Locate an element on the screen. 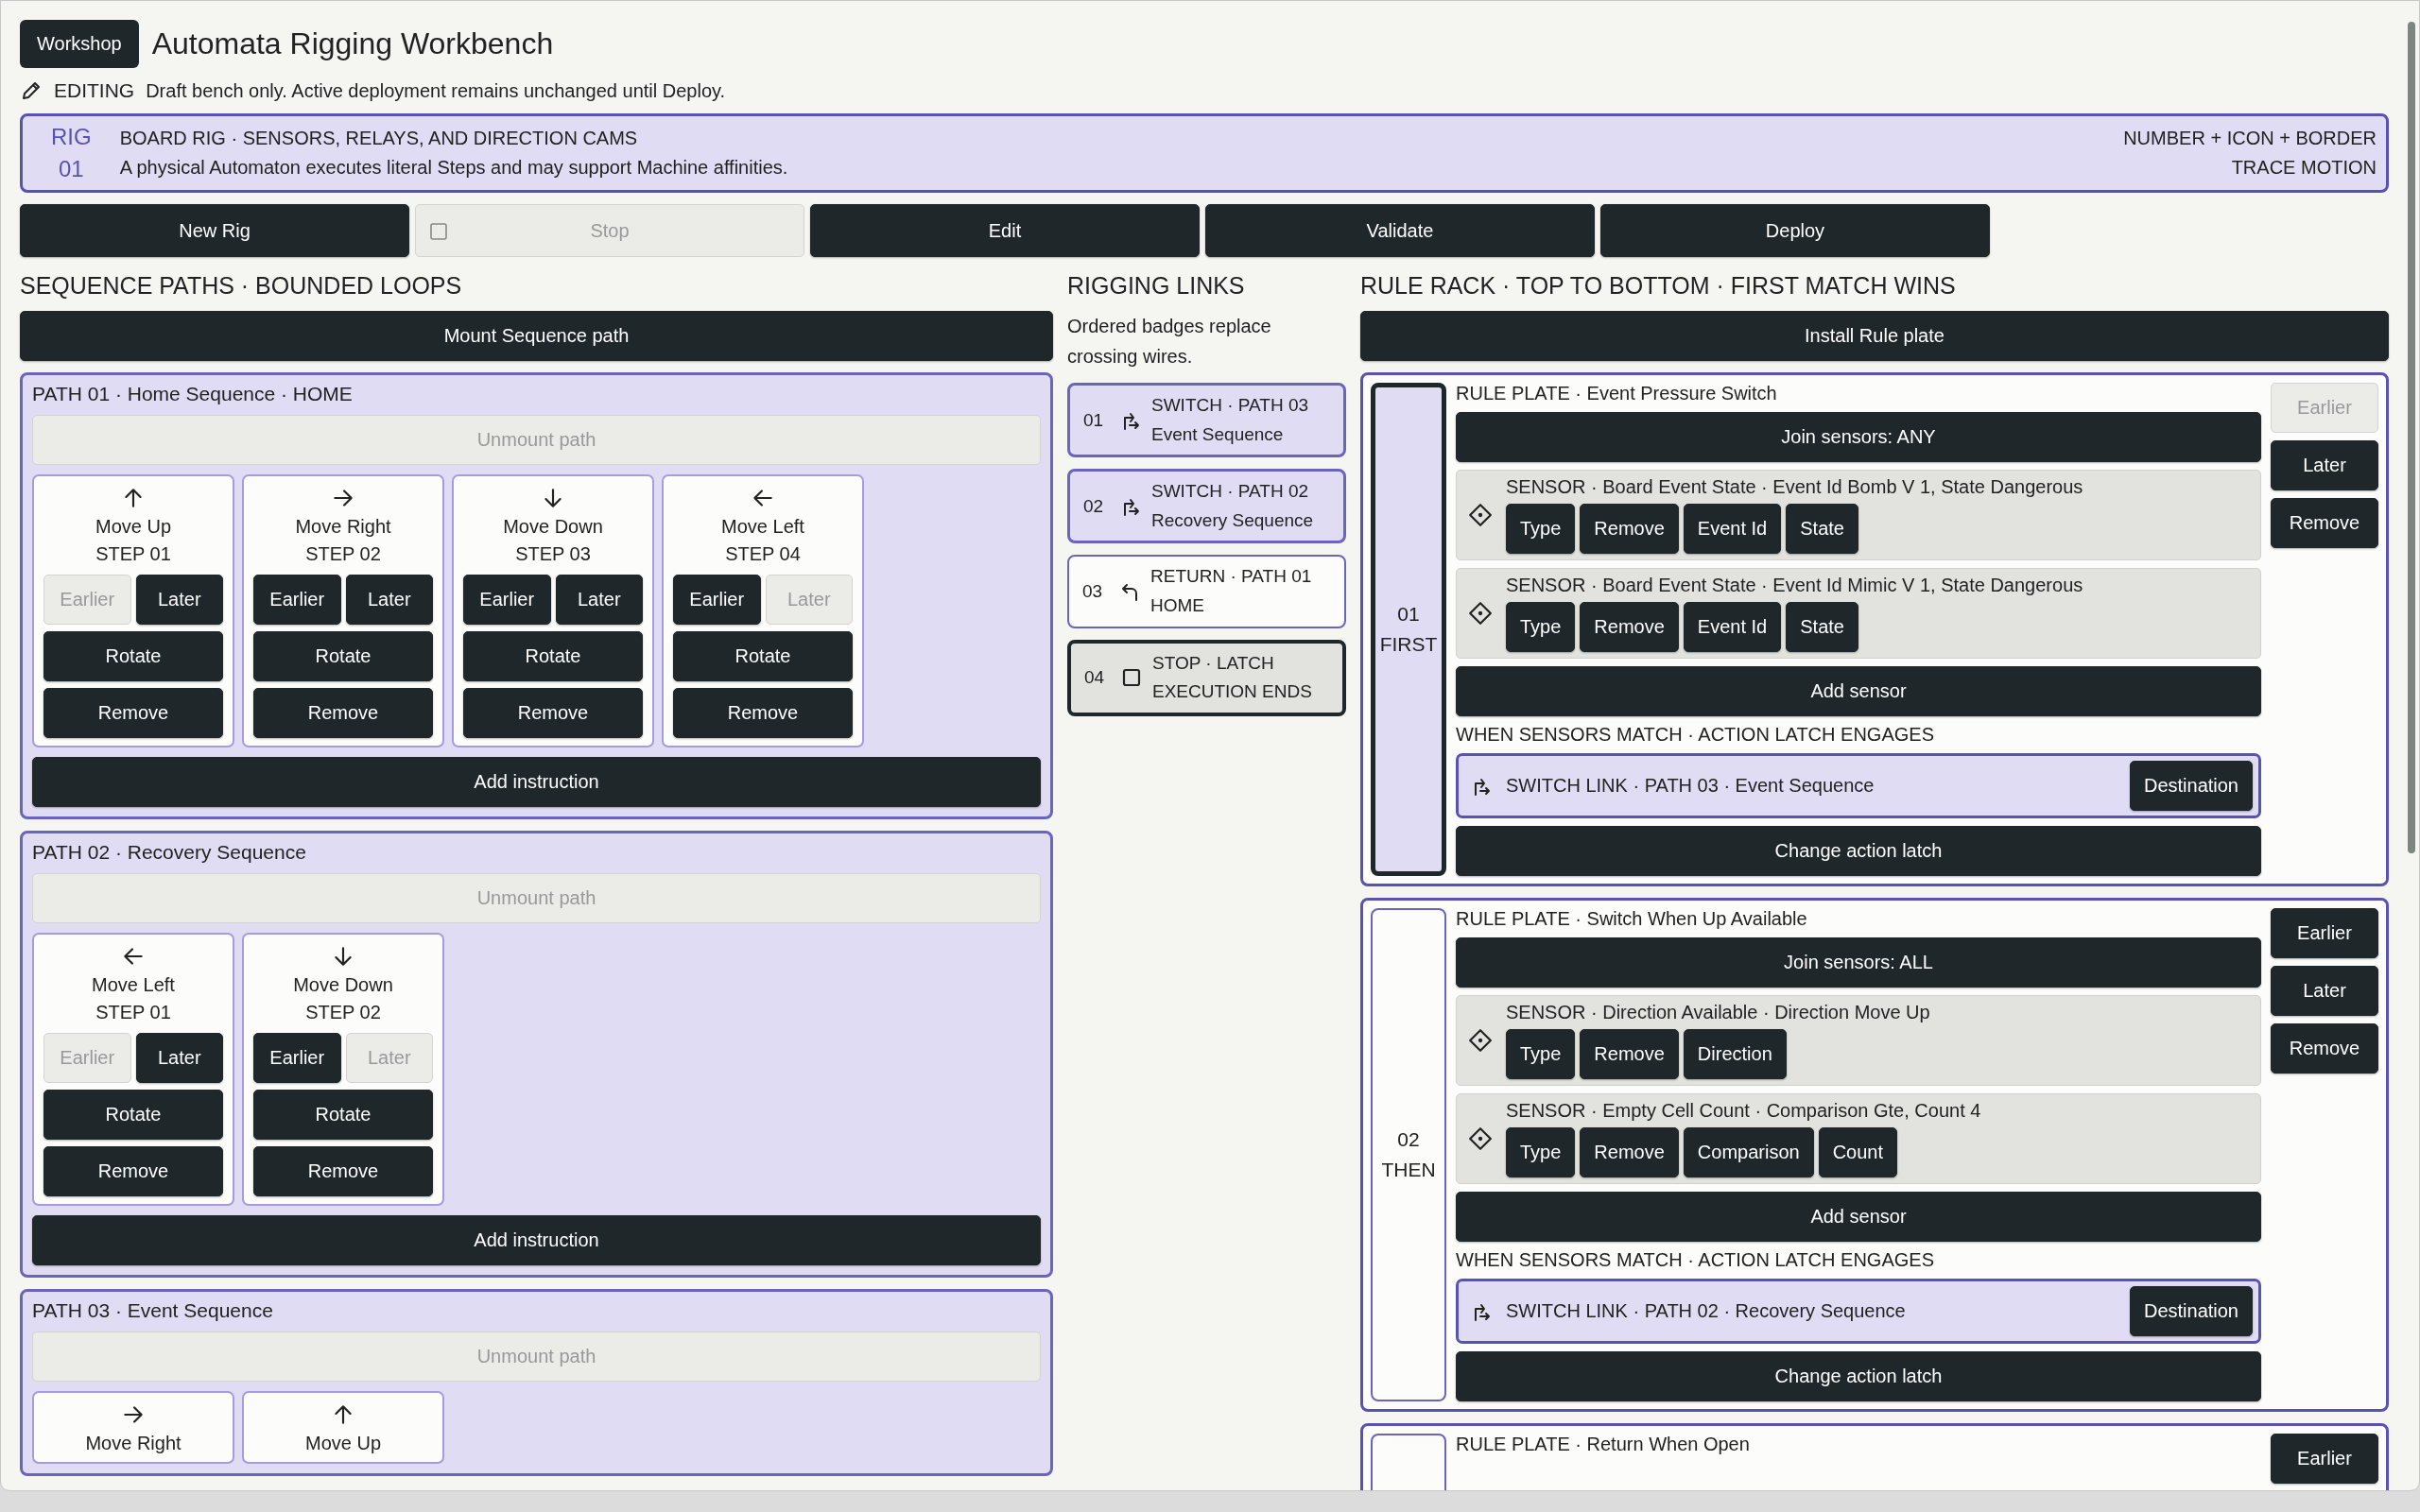 The height and width of the screenshot is (1512, 2420). mode-label: EDITING is located at coordinates (95, 90).